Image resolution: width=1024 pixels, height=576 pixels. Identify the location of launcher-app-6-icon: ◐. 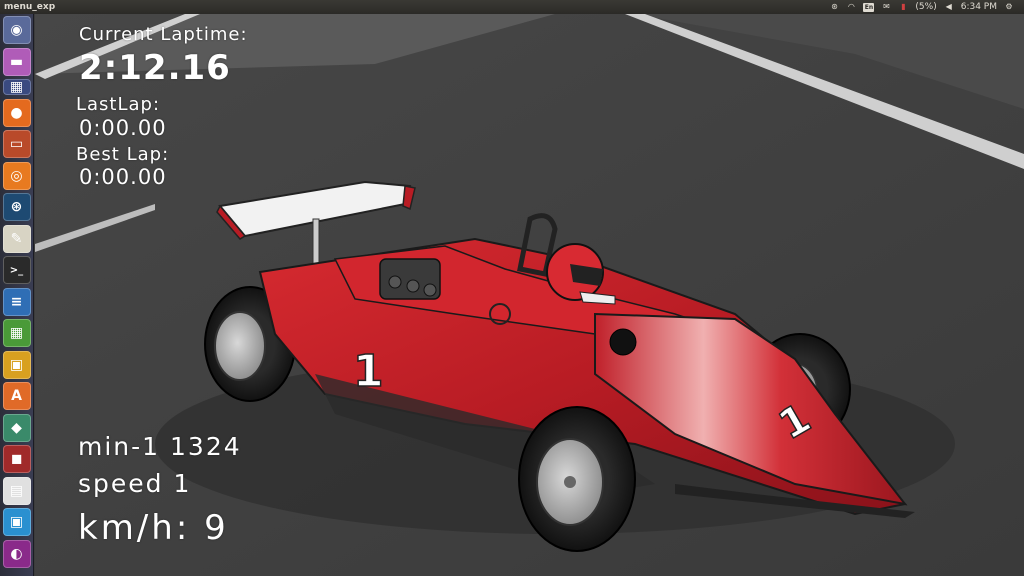
(16, 553).